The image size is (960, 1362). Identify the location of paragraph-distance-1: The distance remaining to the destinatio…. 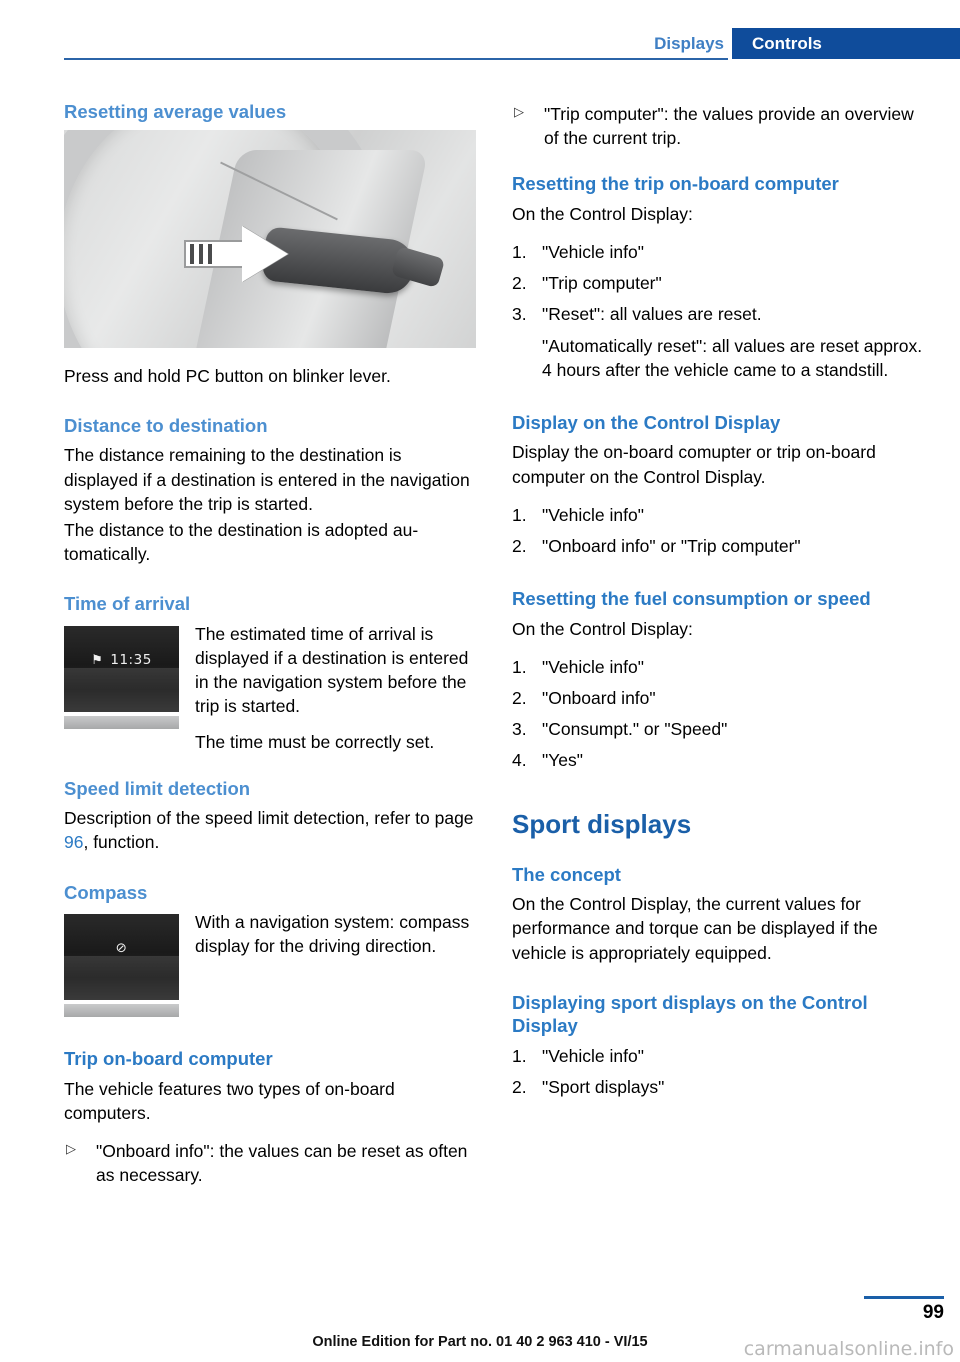
(267, 479).